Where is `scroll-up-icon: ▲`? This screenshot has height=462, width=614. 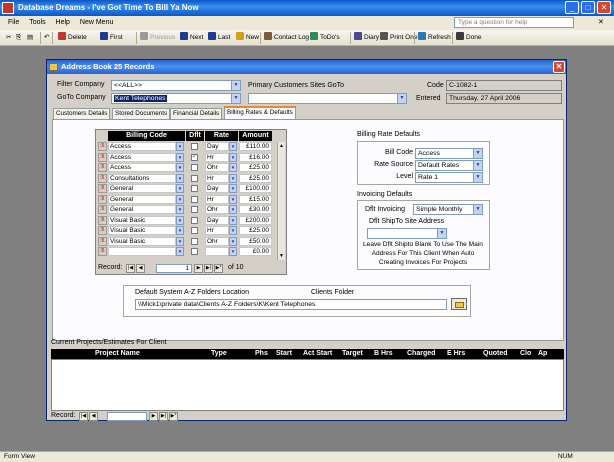
scroll-up-icon: ▲ is located at coordinates (281, 146).